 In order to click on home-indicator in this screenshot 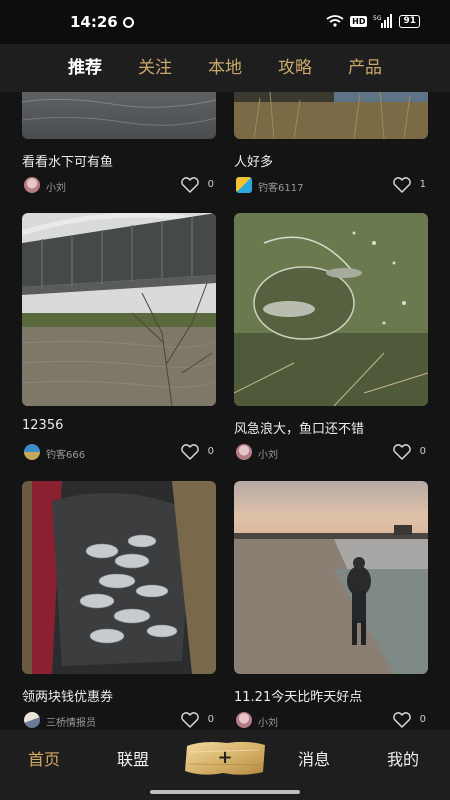, I will do `click(225, 792)`.